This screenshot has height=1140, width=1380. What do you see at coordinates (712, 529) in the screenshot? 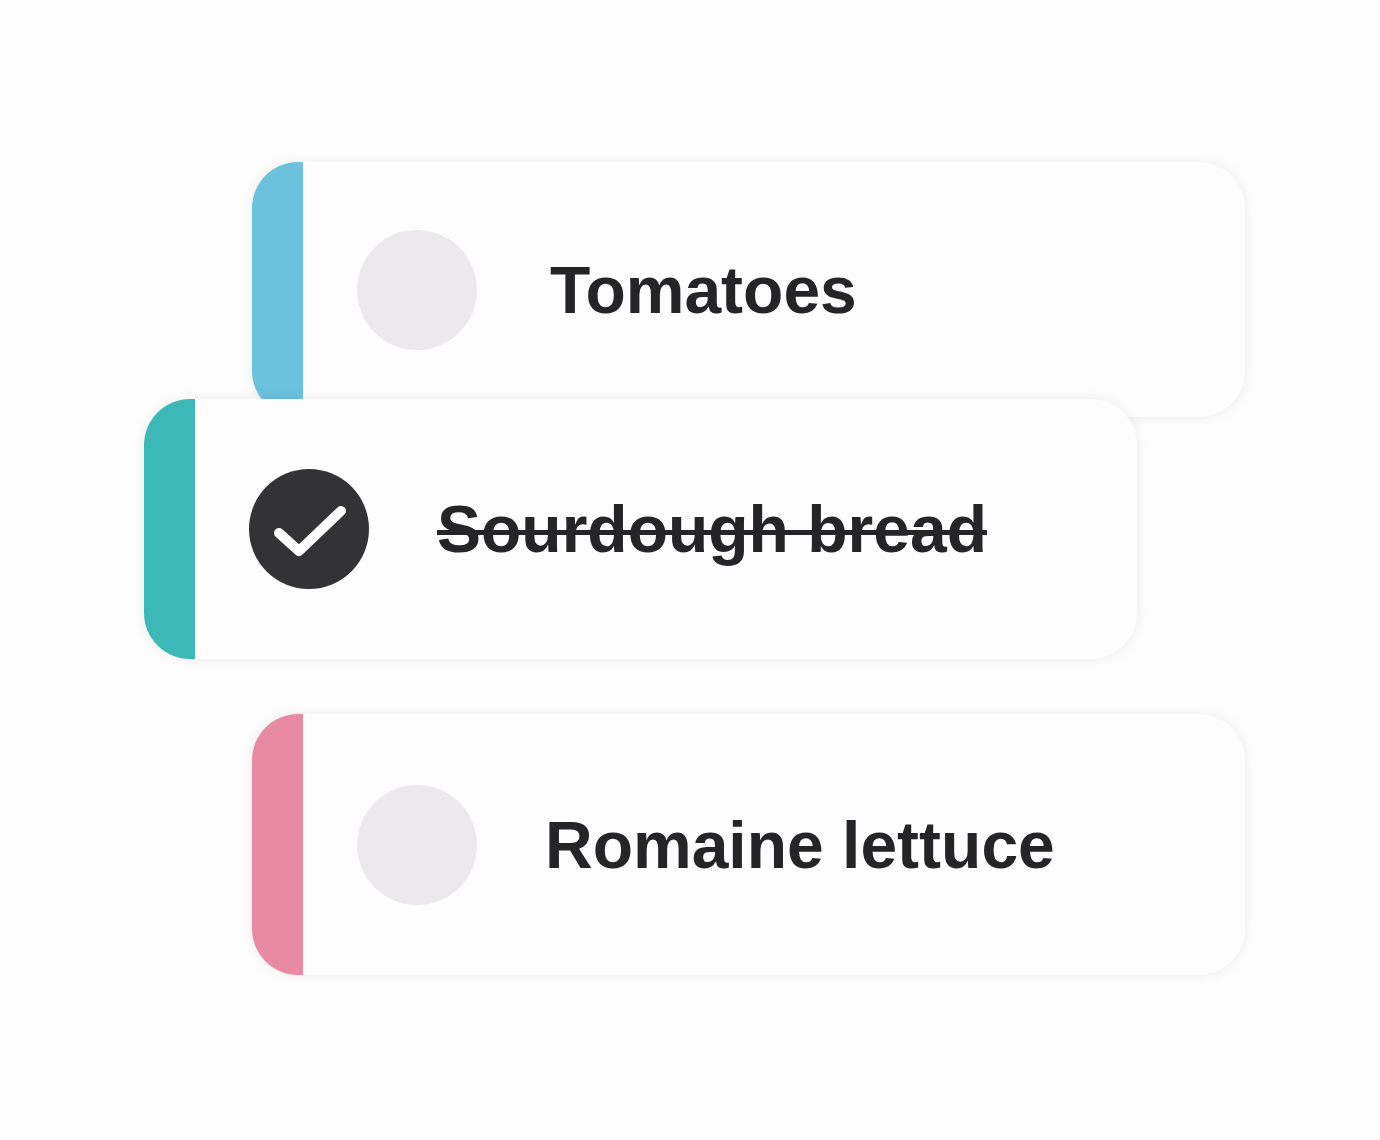
I see `item-label: Sourdough bread` at bounding box center [712, 529].